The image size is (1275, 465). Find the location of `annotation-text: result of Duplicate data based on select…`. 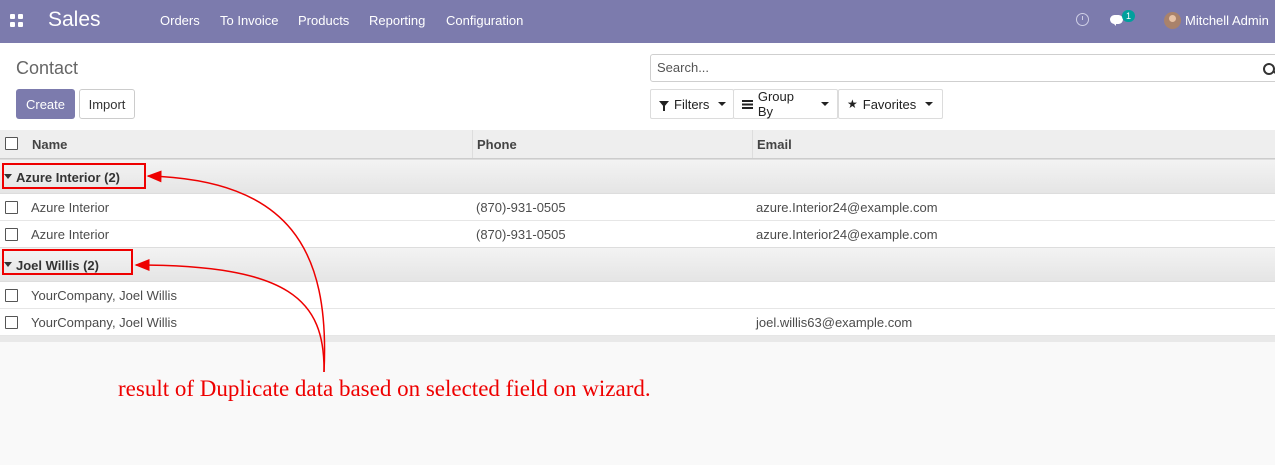

annotation-text: result of Duplicate data based on select… is located at coordinates (384, 388).